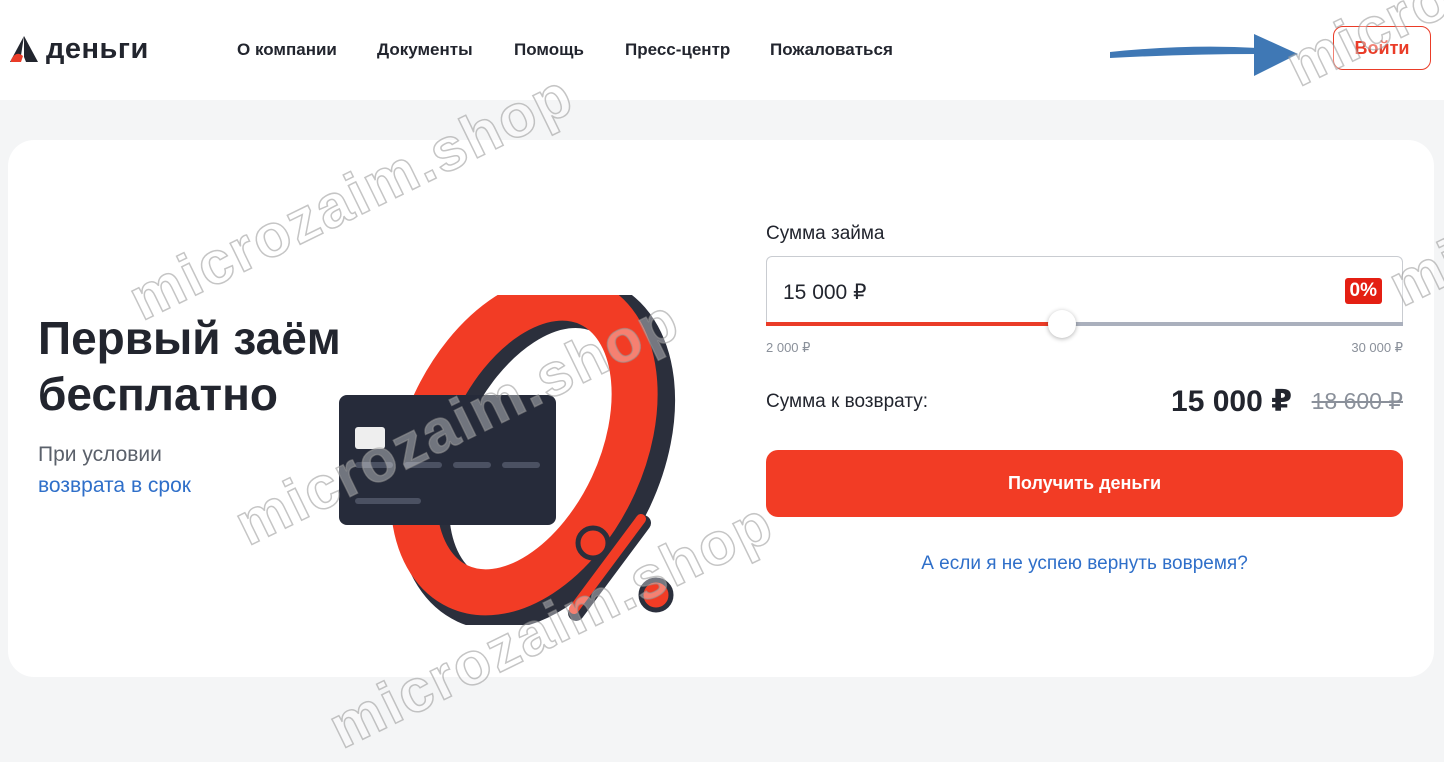  I want to click on return-amount-label: Сумма к возврату:, so click(847, 401).